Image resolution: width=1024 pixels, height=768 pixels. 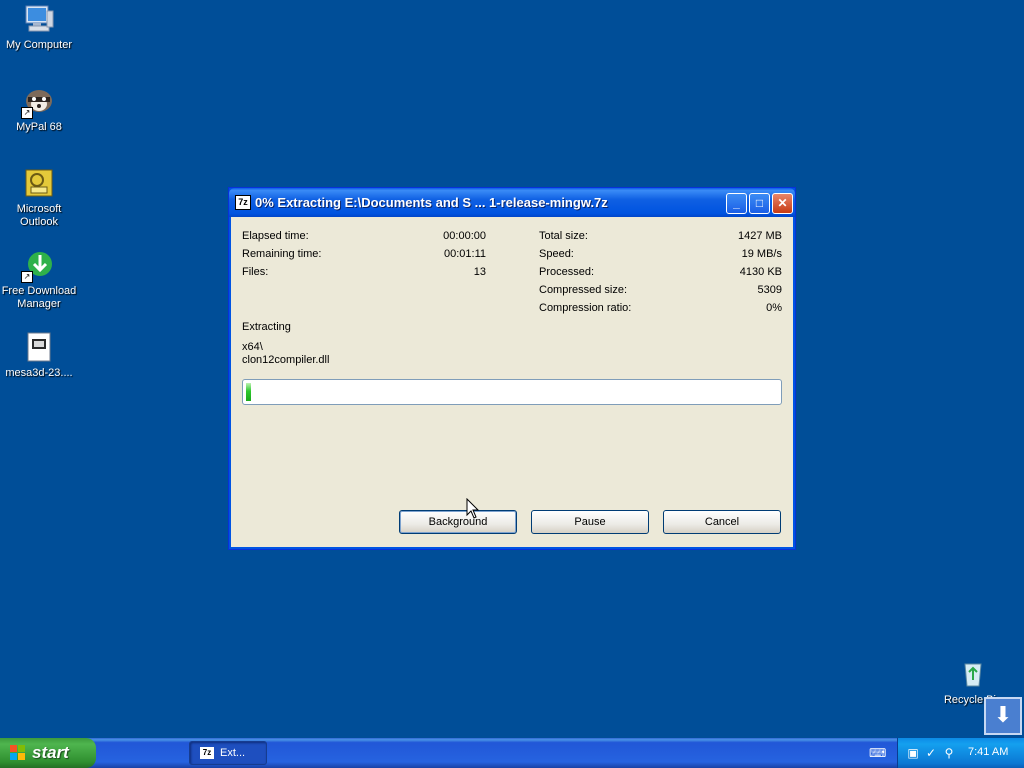 I want to click on elapsed-time-label: Elapsed time:, so click(x=275, y=236).